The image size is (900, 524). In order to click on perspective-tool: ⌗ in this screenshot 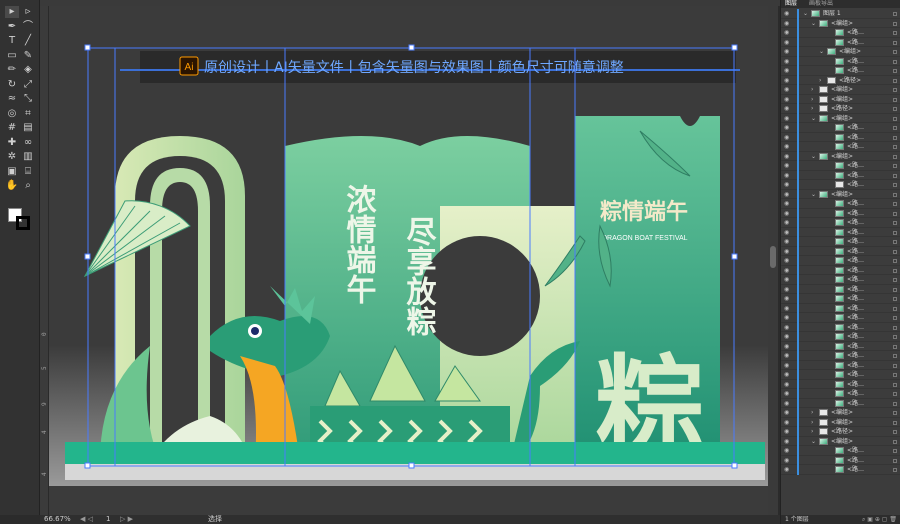, I will do `click(28, 114)`.